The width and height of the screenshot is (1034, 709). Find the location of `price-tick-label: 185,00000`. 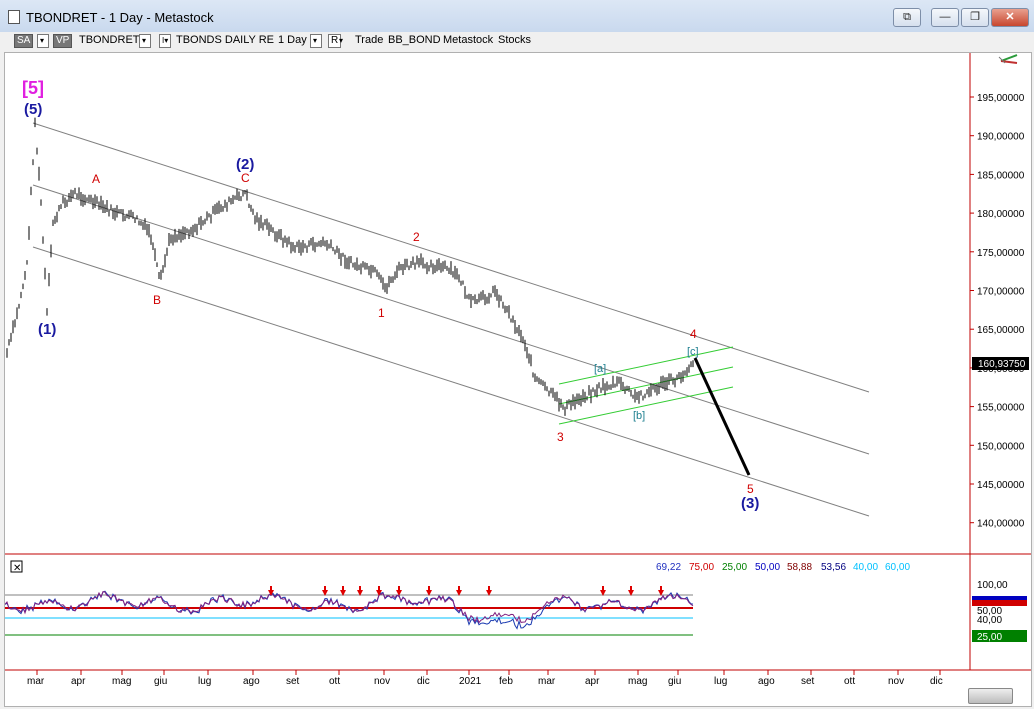

price-tick-label: 185,00000 is located at coordinates (1001, 175).